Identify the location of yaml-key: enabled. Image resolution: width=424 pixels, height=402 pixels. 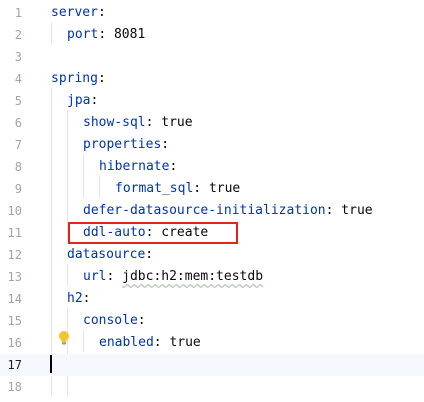
(126, 342).